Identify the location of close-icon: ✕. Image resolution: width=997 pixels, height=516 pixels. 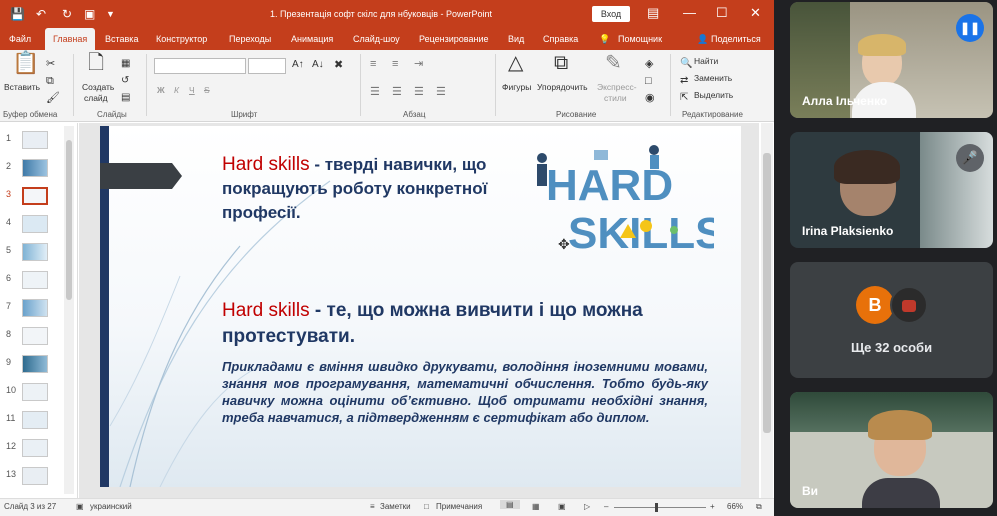
(755, 13).